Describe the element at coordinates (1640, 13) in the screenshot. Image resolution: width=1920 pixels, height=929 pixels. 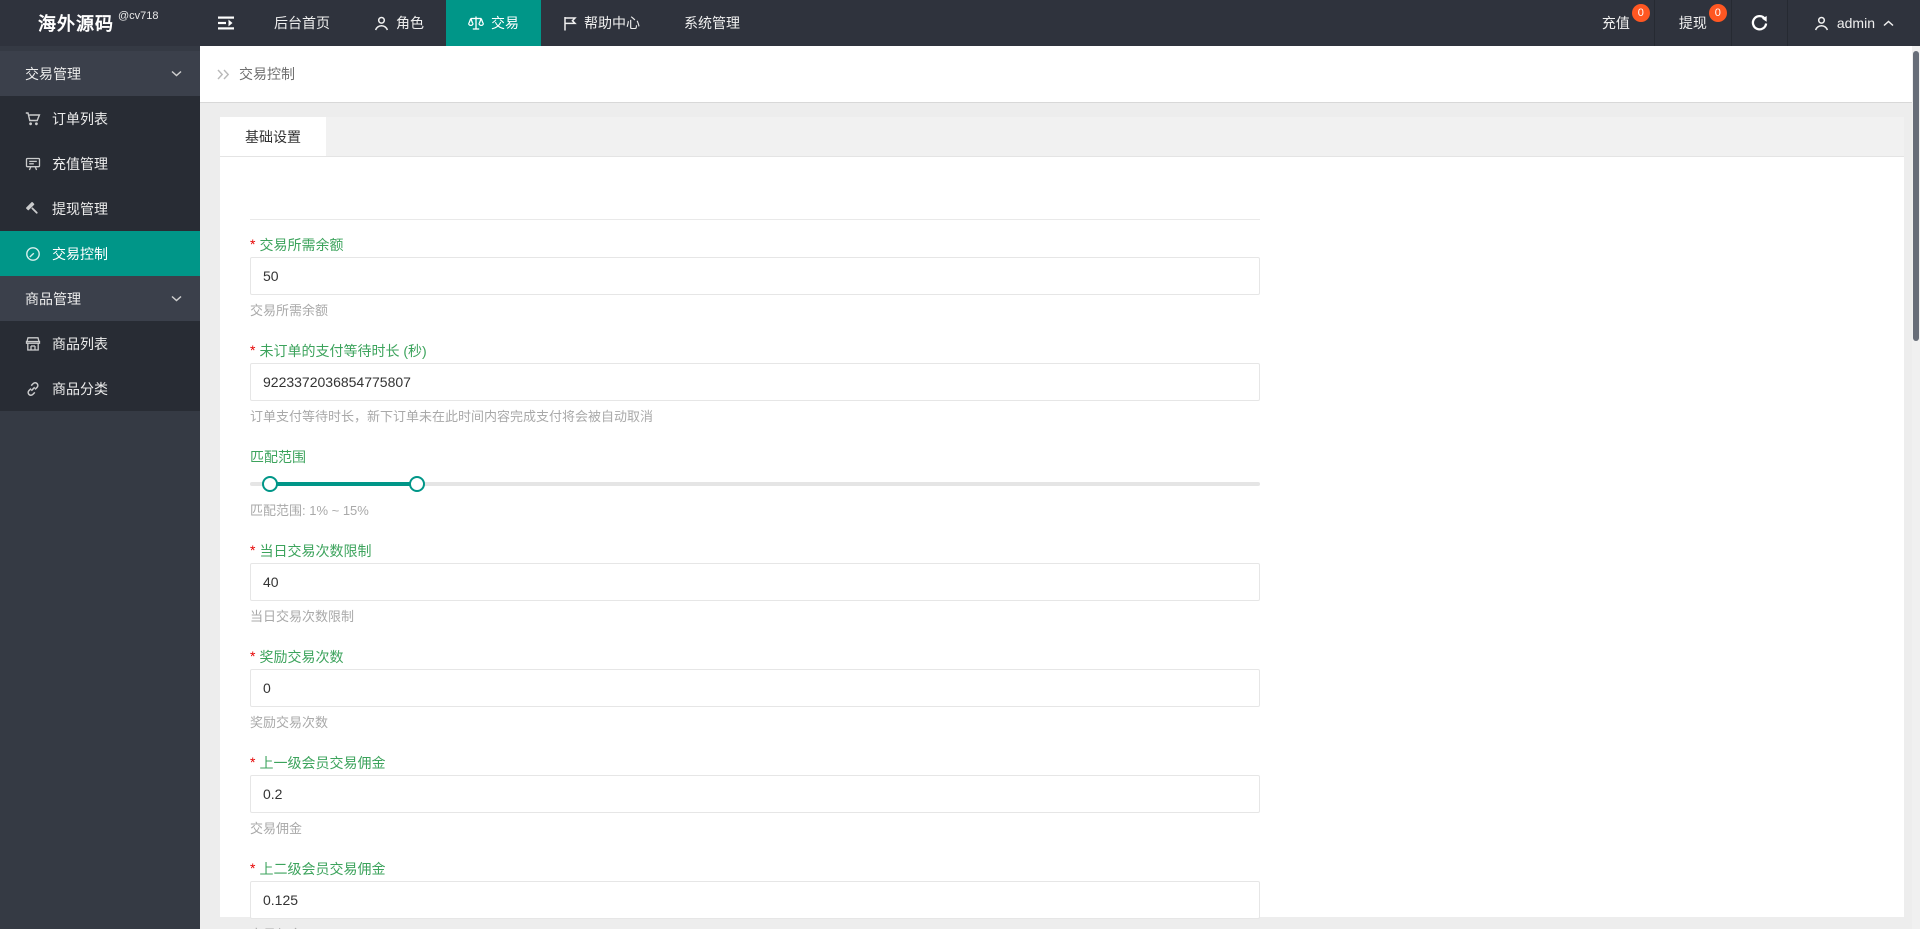
I see `recharge-badge: 0` at that location.